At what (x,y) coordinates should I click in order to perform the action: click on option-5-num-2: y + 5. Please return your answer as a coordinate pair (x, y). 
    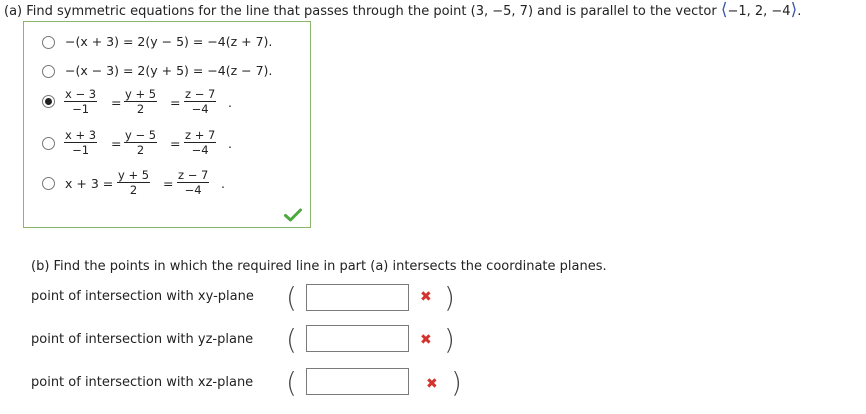
    Looking at the image, I should click on (134, 175).